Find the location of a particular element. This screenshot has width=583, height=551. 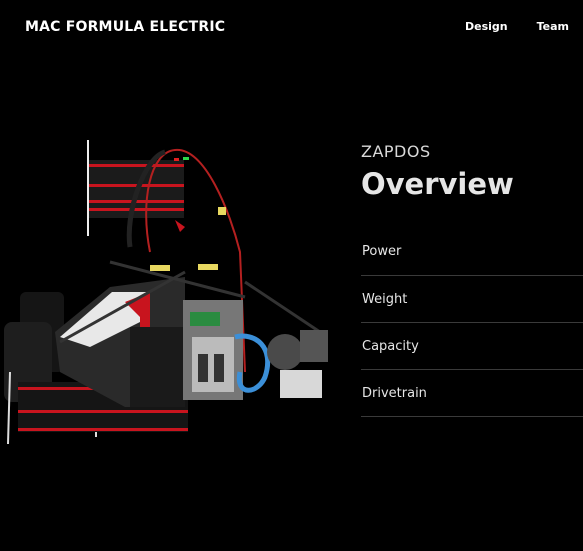

spec-label: Weight is located at coordinates (385, 299).